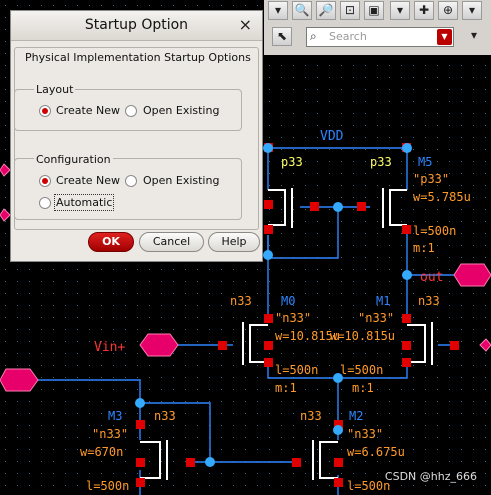 This screenshot has height=495, width=491. What do you see at coordinates (288, 301) in the screenshot?
I see `m0-name: M0` at bounding box center [288, 301].